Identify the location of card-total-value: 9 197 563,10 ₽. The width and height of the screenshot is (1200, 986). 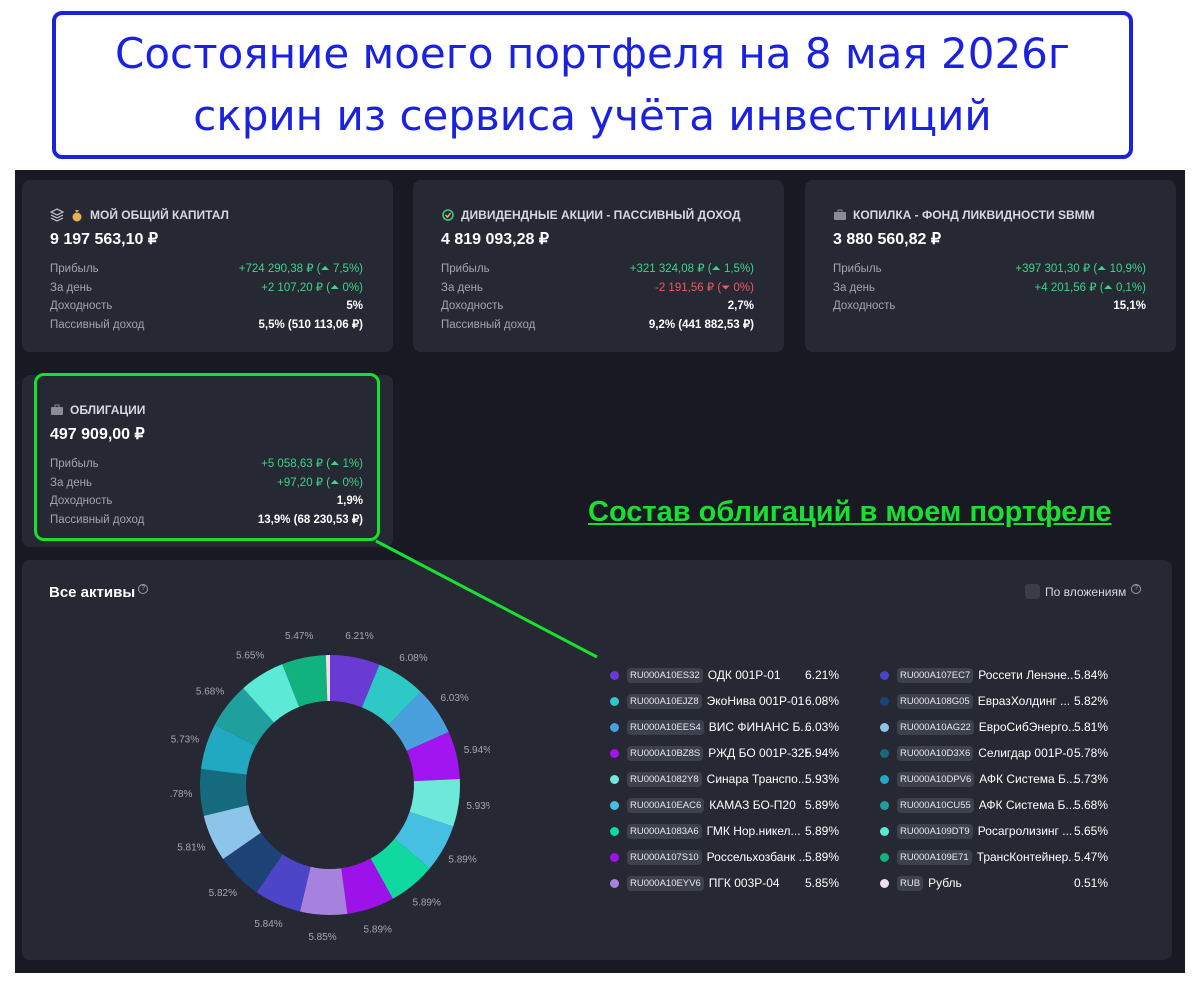
(104, 239).